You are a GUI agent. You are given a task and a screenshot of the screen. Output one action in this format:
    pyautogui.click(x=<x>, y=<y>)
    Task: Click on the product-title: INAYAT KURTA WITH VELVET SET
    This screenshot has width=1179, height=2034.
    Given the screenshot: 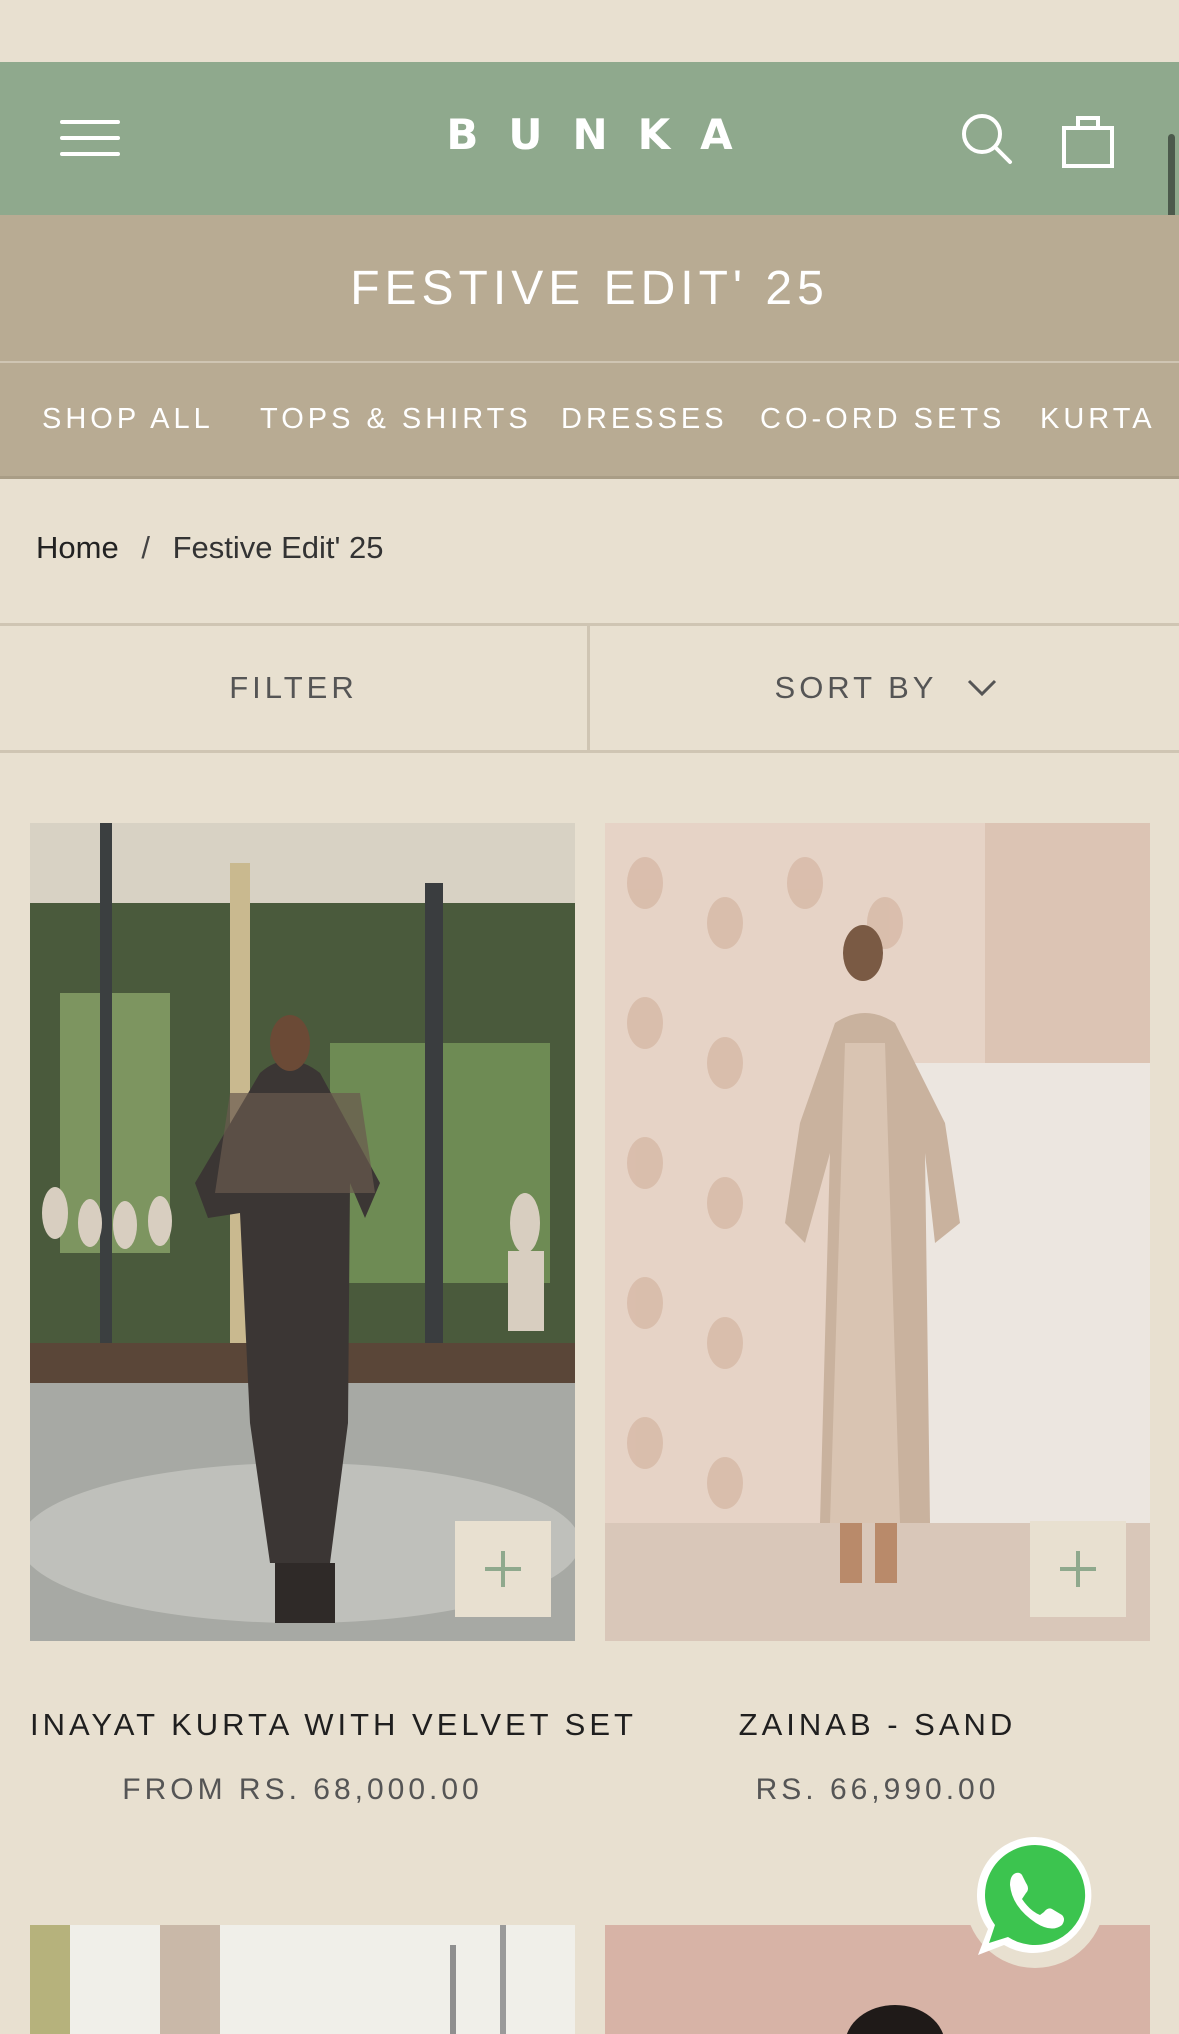 What is the action you would take?
    pyautogui.click(x=331, y=1725)
    